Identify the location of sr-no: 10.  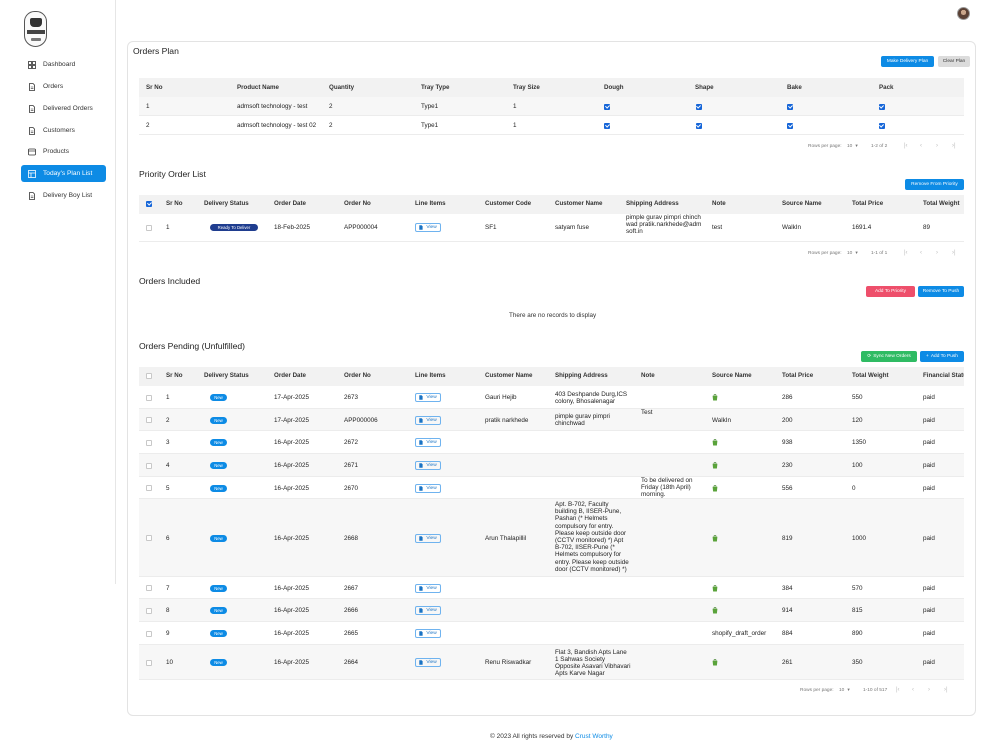
(170, 662).